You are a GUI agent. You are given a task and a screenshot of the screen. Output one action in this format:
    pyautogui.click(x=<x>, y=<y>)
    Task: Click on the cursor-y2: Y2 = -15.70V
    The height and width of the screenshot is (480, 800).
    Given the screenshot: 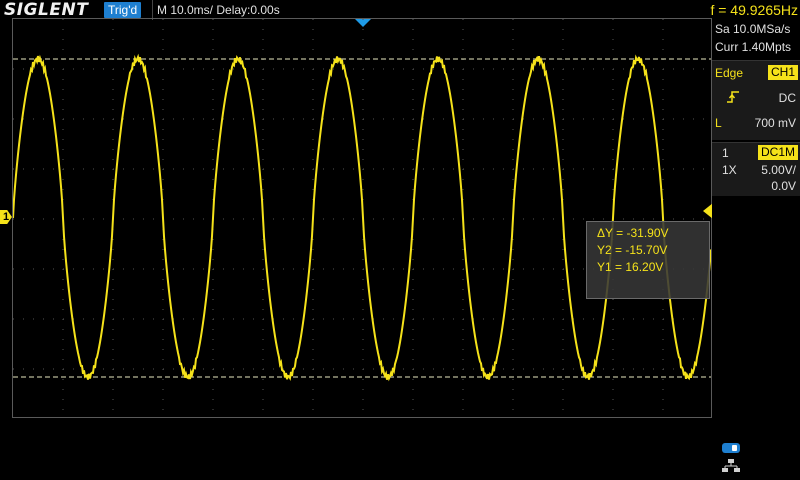 What is the action you would take?
    pyautogui.click(x=632, y=250)
    